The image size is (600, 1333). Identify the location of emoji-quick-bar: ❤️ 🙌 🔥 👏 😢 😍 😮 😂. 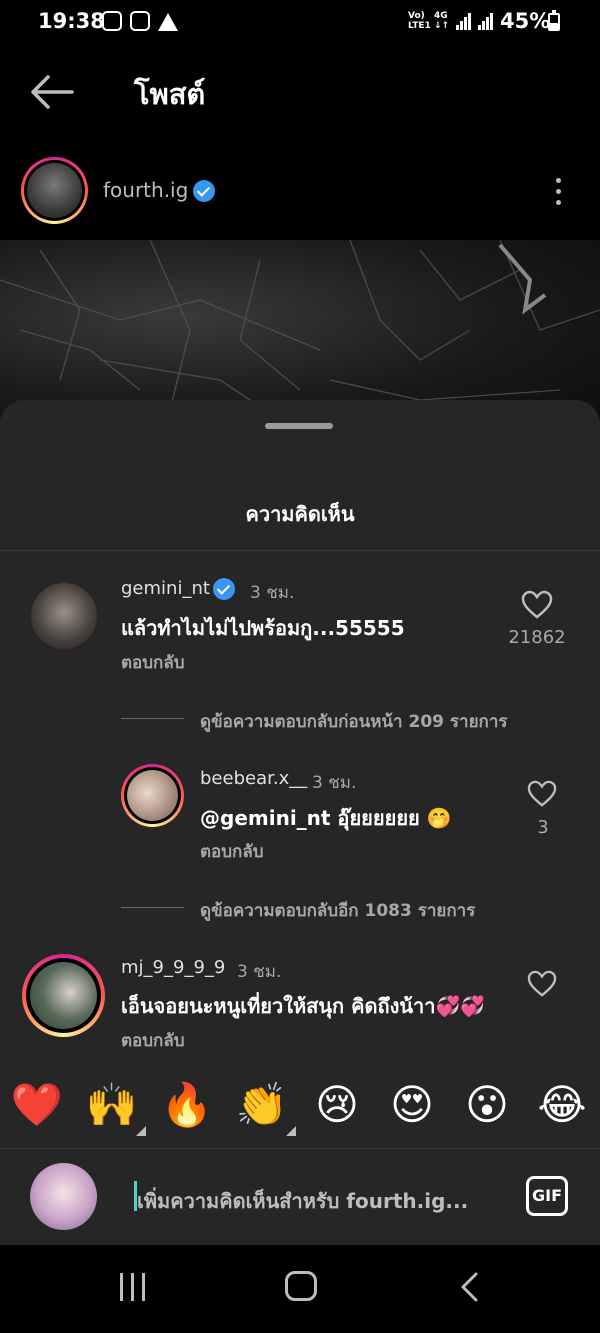
(300, 1105).